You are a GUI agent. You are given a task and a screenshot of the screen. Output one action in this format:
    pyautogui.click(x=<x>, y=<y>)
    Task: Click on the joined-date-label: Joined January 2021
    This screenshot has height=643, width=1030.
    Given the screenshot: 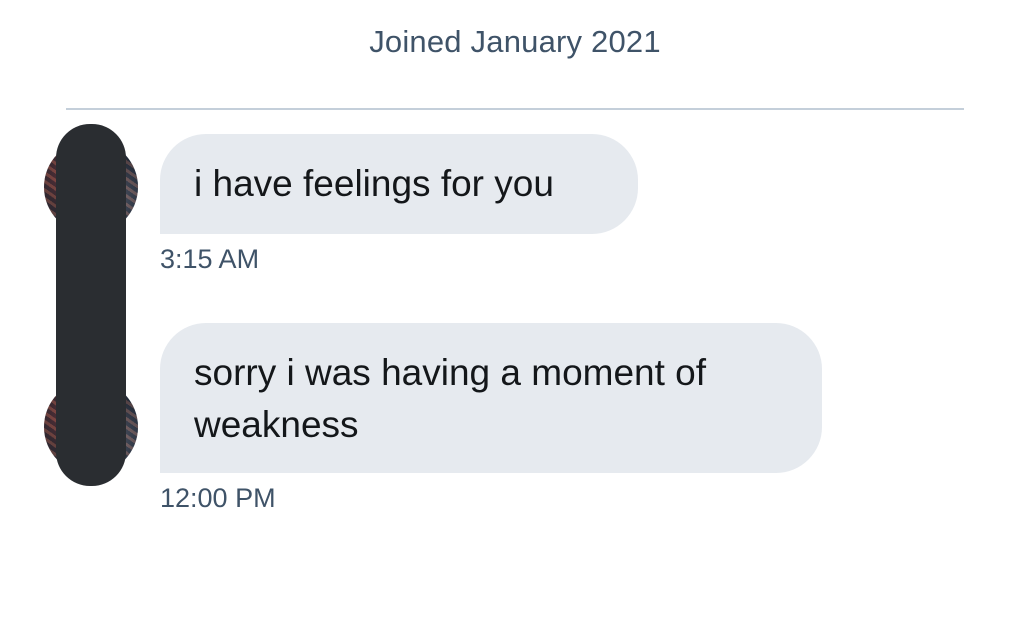 What is the action you would take?
    pyautogui.click(x=515, y=41)
    